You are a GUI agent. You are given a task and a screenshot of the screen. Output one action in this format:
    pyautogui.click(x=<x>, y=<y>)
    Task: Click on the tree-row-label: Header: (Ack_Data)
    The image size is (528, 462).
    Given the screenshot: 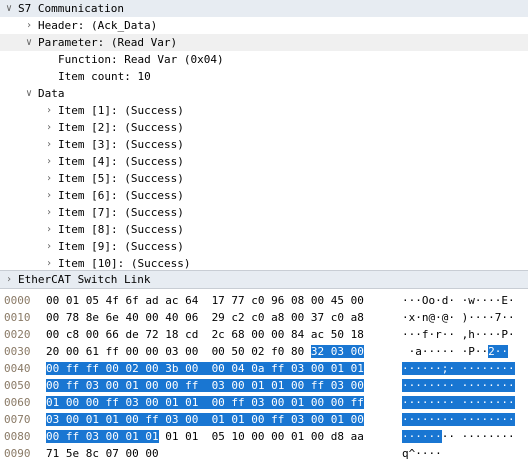 What is the action you would take?
    pyautogui.click(x=98, y=25)
    